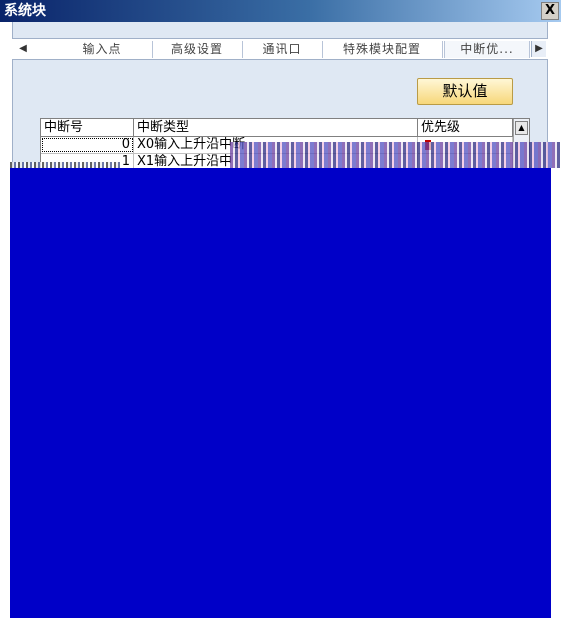 The height and width of the screenshot is (618, 561). I want to click on table-header: 中断号 中断类型 优先级, so click(277, 128).